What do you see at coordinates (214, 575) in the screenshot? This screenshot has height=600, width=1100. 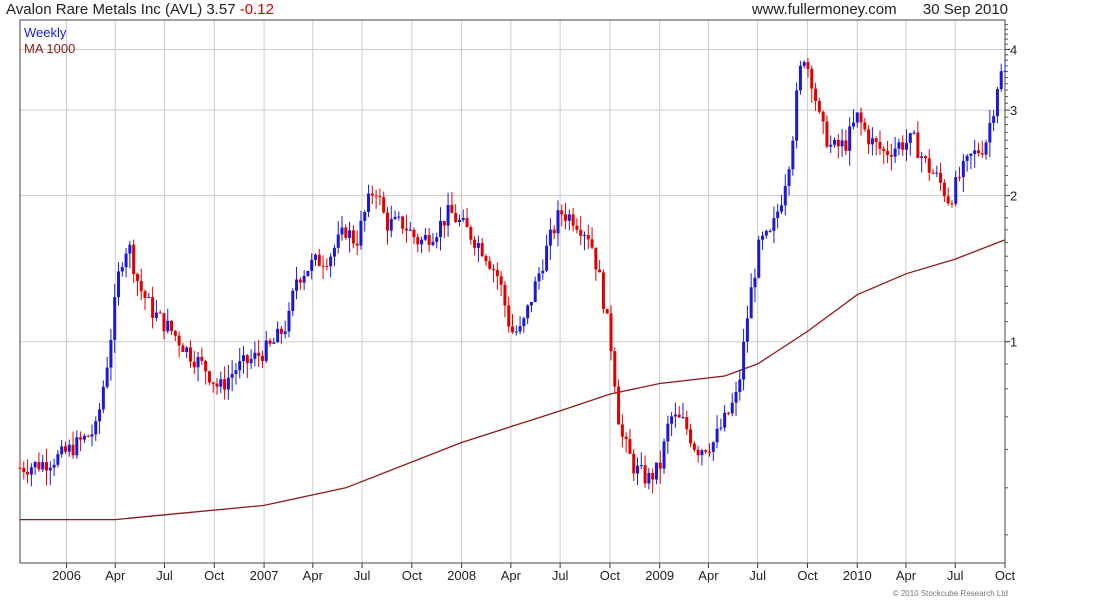 I see `x-tick-label: Oct` at bounding box center [214, 575].